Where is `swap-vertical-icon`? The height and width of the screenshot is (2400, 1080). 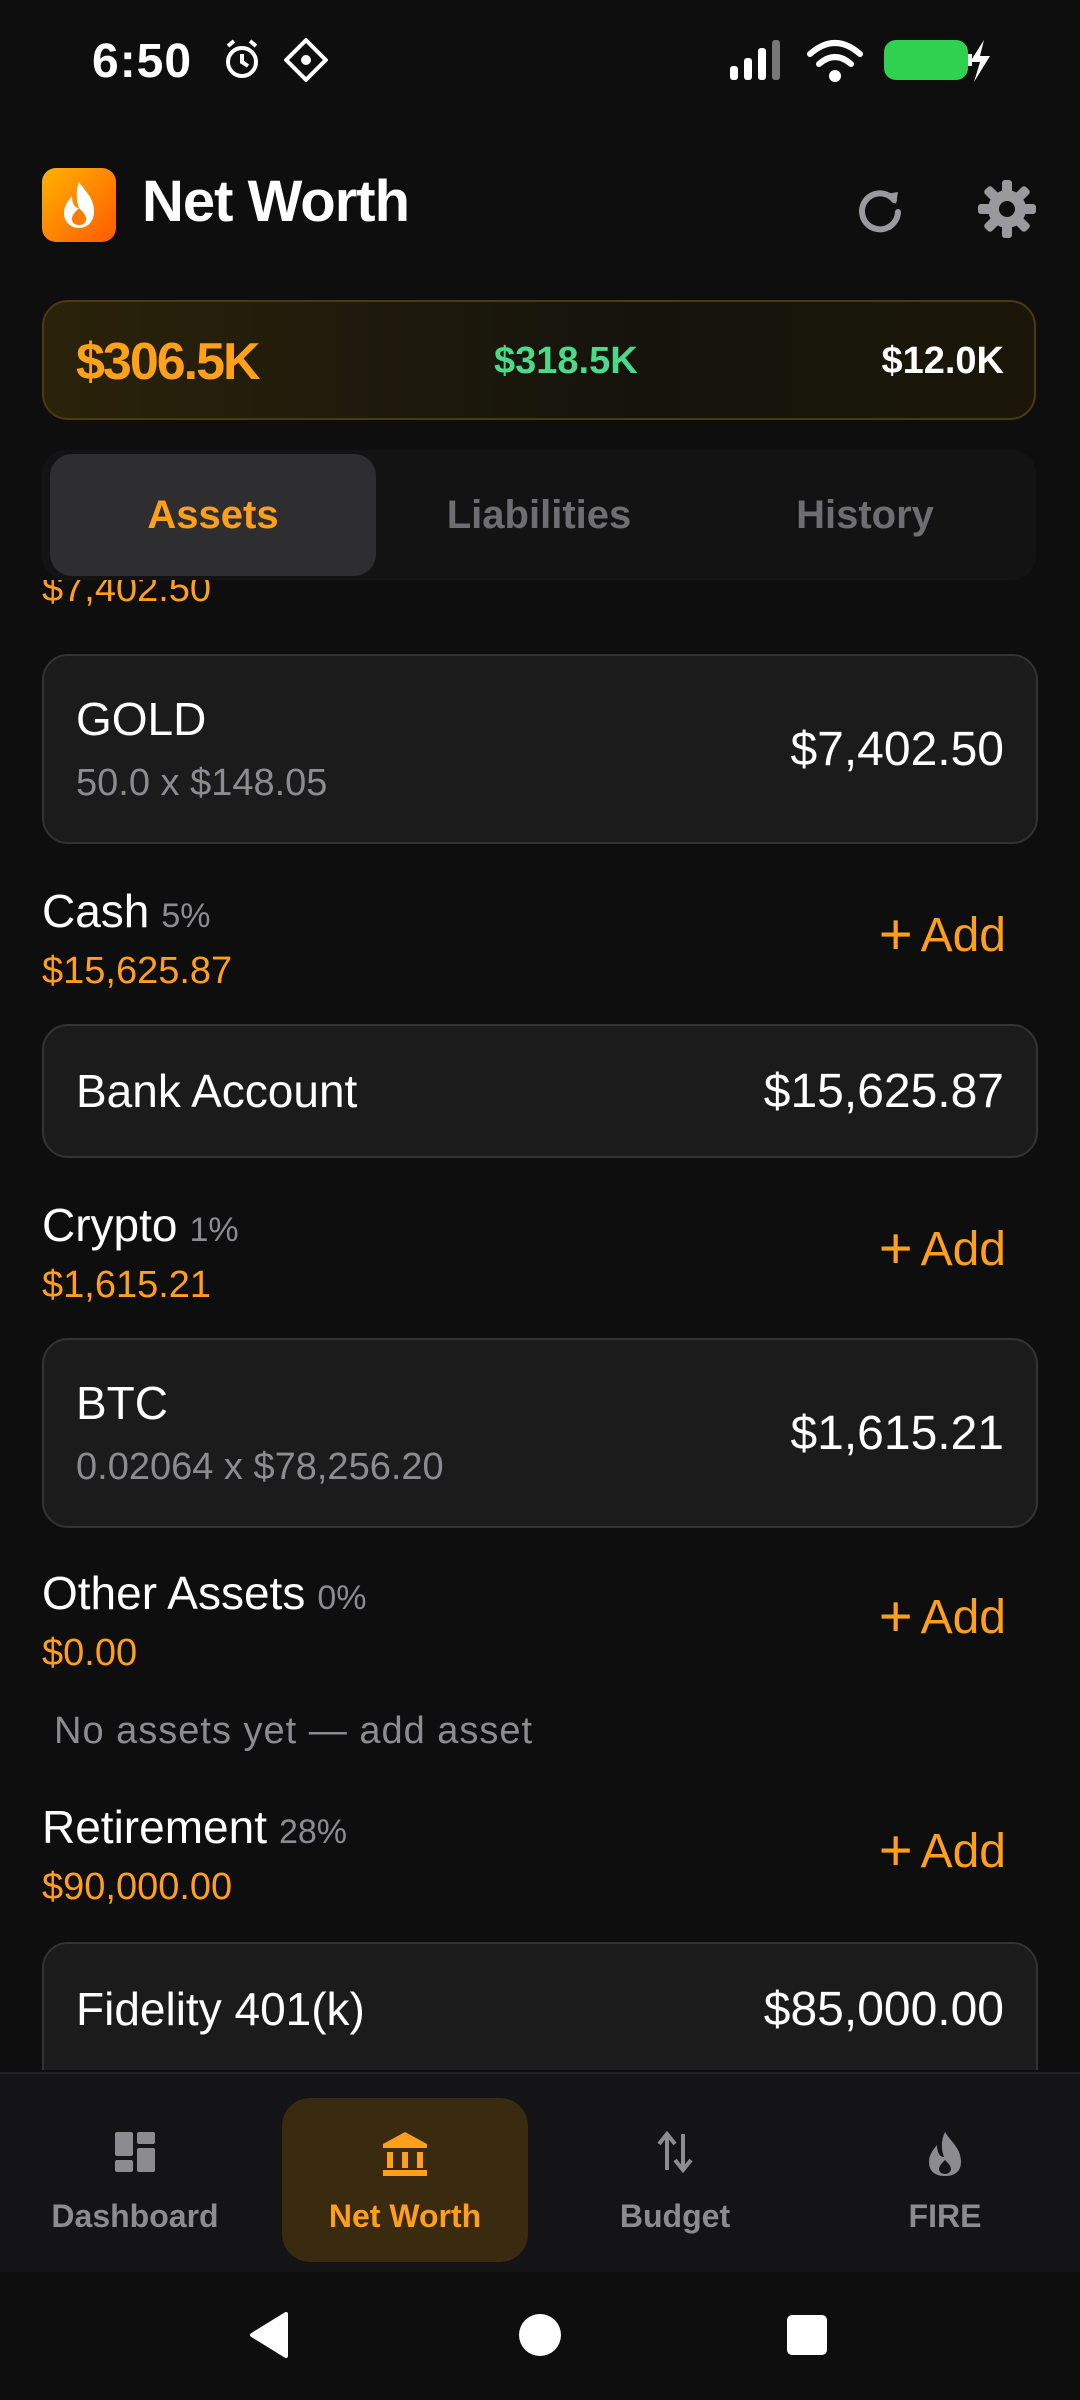
swap-vertical-icon is located at coordinates (675, 2152).